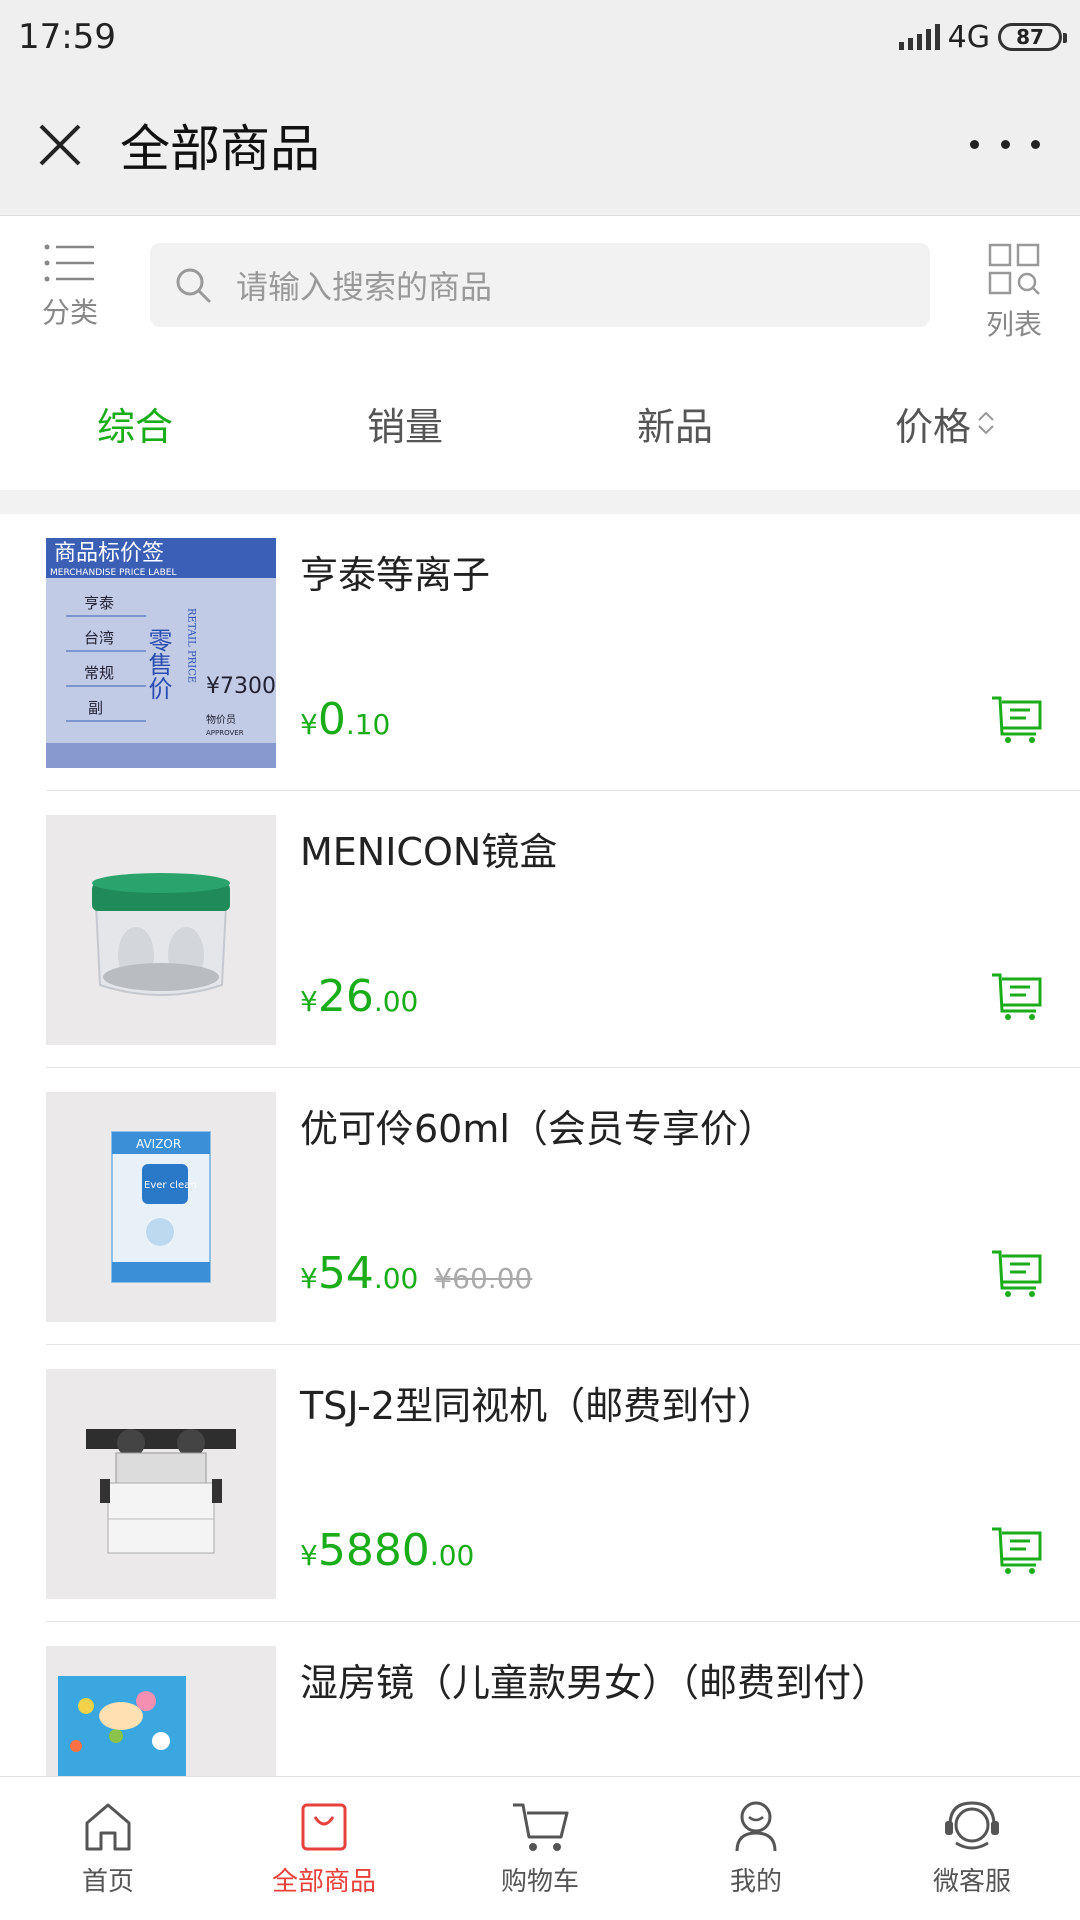  What do you see at coordinates (404, 426) in the screenshot?
I see `tab-label: 销量` at bounding box center [404, 426].